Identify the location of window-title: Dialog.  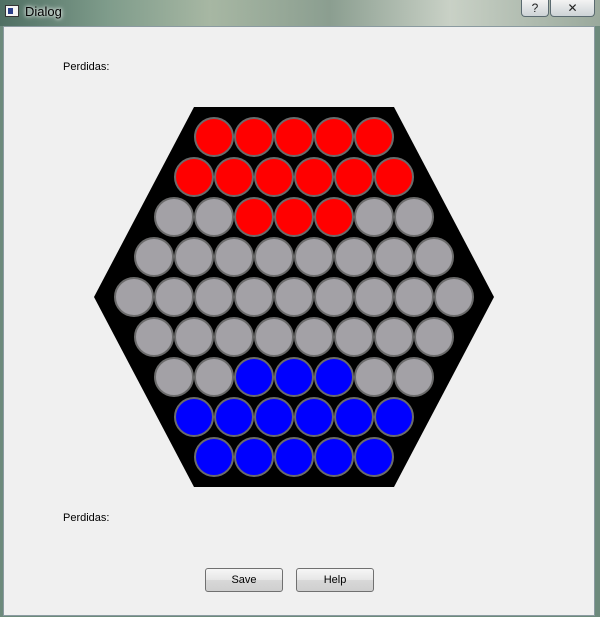
(43, 11).